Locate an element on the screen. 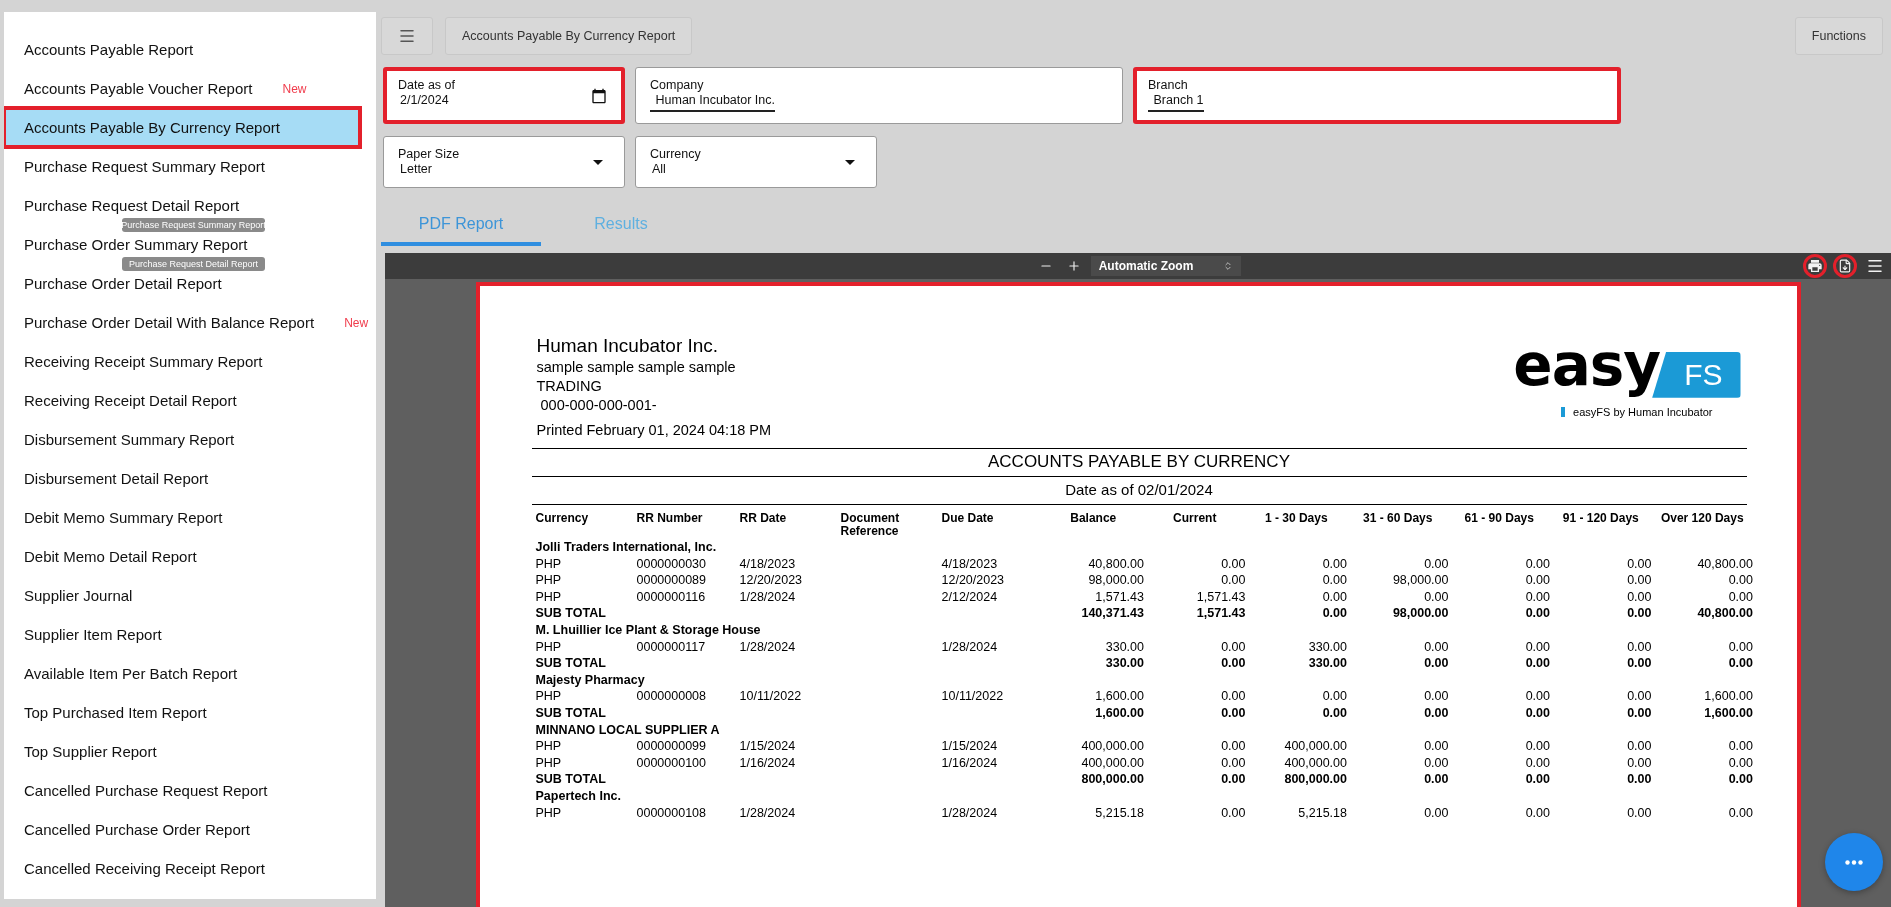 The width and height of the screenshot is (1891, 907). select-field: Currency All is located at coordinates (756, 162).